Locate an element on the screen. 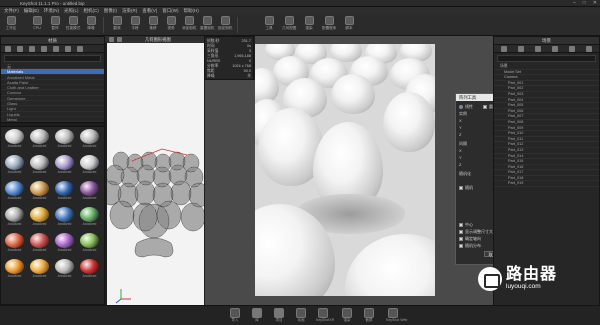 Image resolution: width=600 pixels, height=325 pixels. toolbar-dolly: 推移 is located at coordinates (153, 23).